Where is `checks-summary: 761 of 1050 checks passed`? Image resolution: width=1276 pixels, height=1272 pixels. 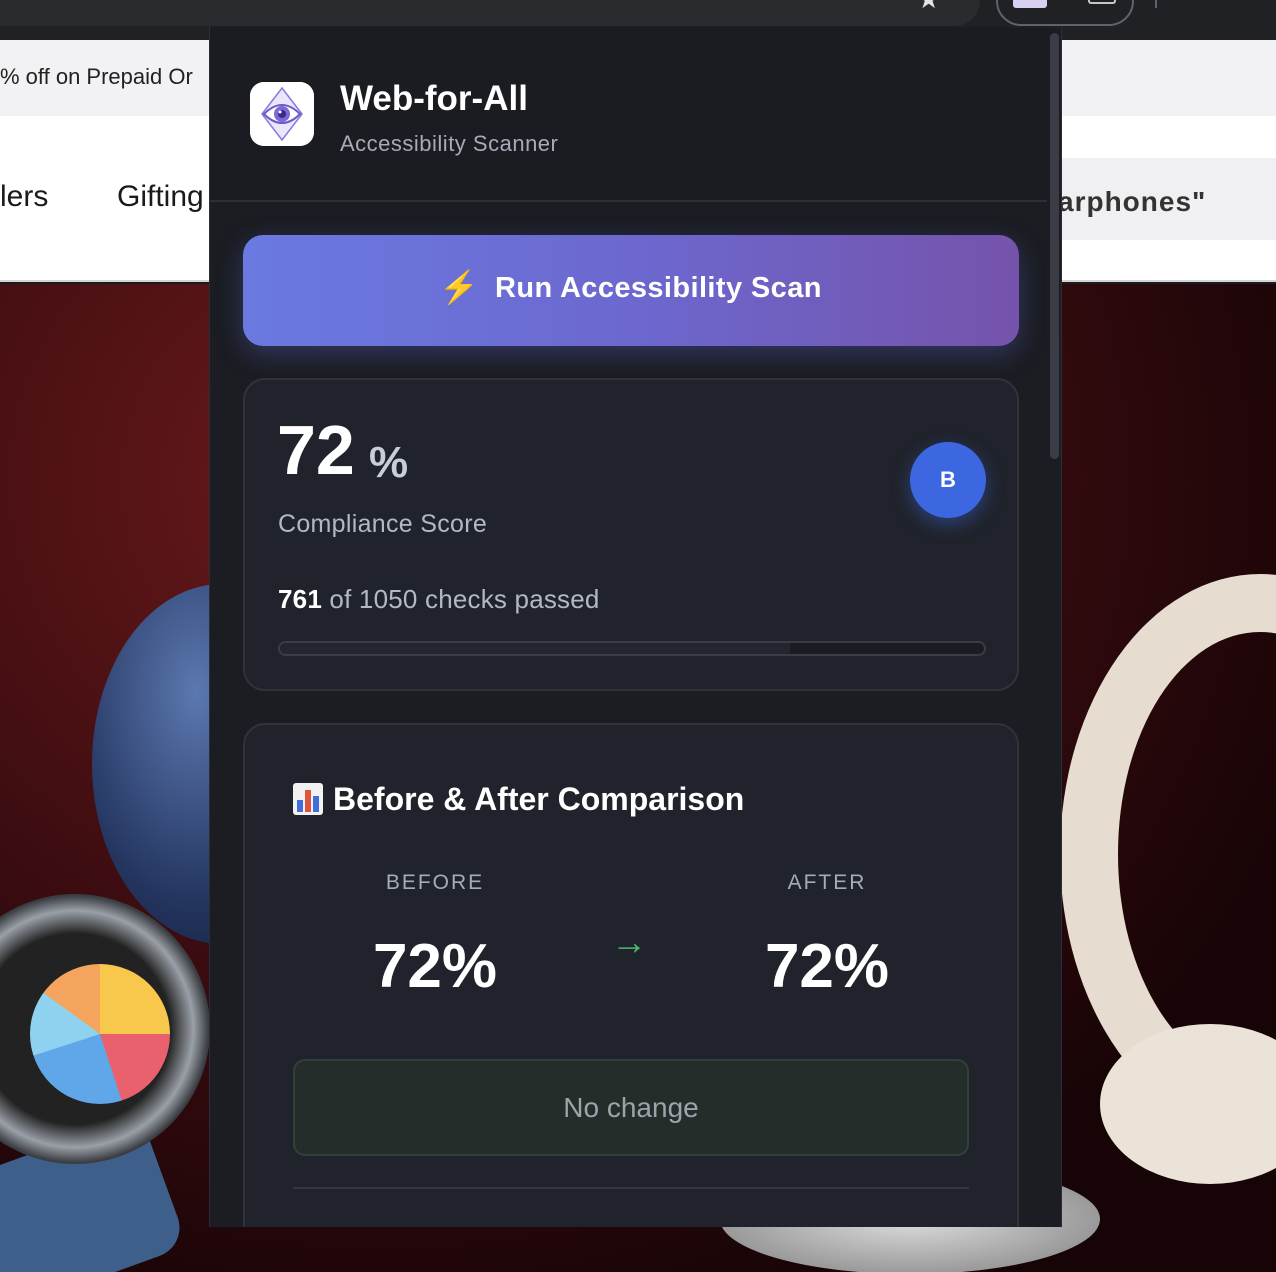
checks-summary: 761 of 1050 checks passed is located at coordinates (439, 599).